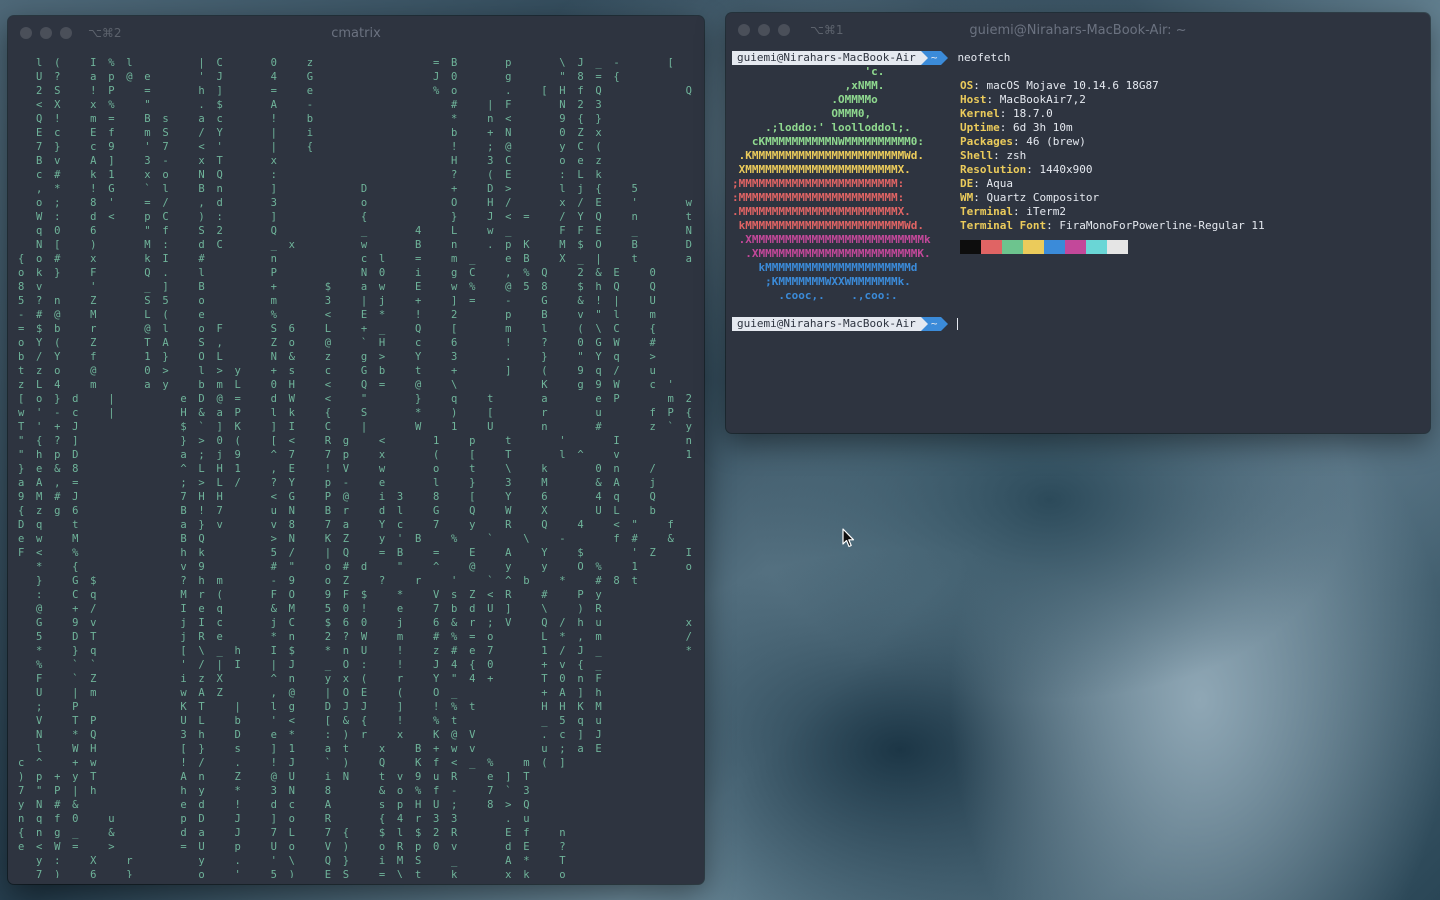 Image resolution: width=1440 pixels, height=900 pixels. Describe the element at coordinates (958, 324) in the screenshot. I see `text-cursor` at that location.